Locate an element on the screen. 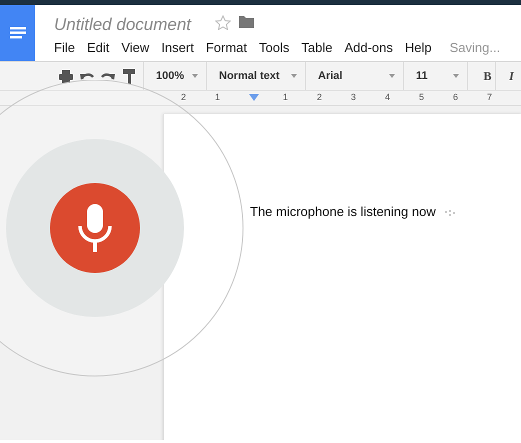 This screenshot has height=443, width=521. zoom-dropdown: 100% is located at coordinates (174, 76).